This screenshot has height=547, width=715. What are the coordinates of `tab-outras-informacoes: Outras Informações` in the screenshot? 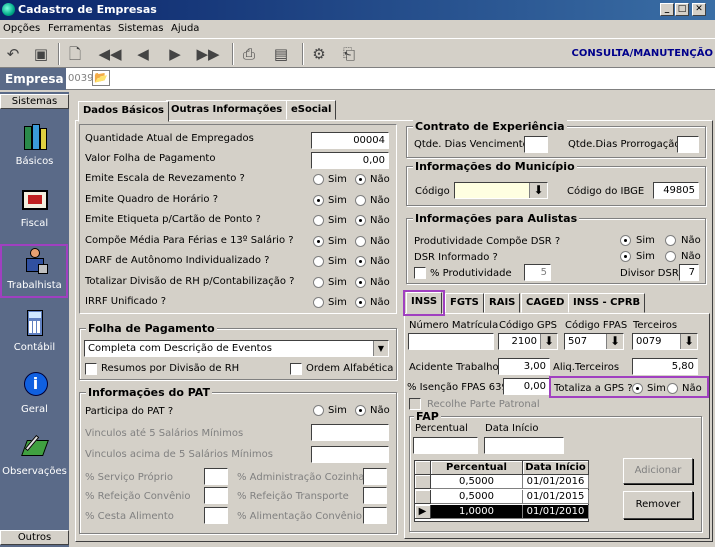 It's located at (227, 110).